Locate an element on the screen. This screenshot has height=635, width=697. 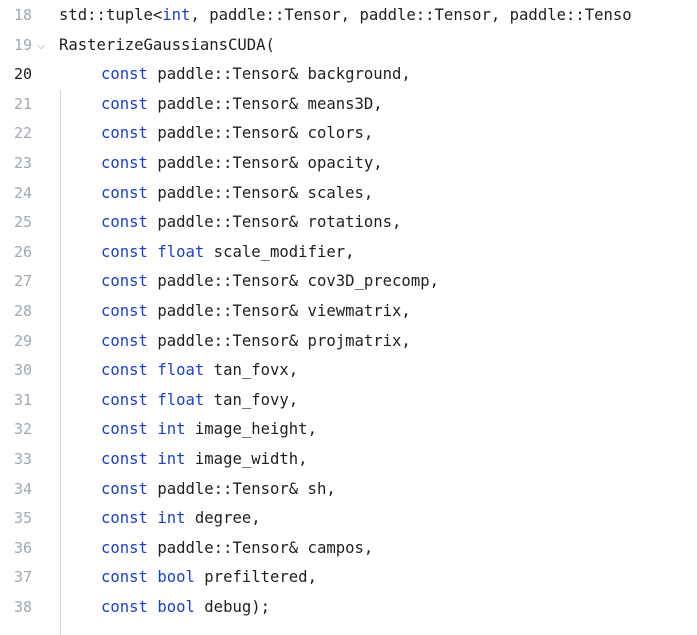
code-token: paddle::Tensor& background, is located at coordinates (279, 74).